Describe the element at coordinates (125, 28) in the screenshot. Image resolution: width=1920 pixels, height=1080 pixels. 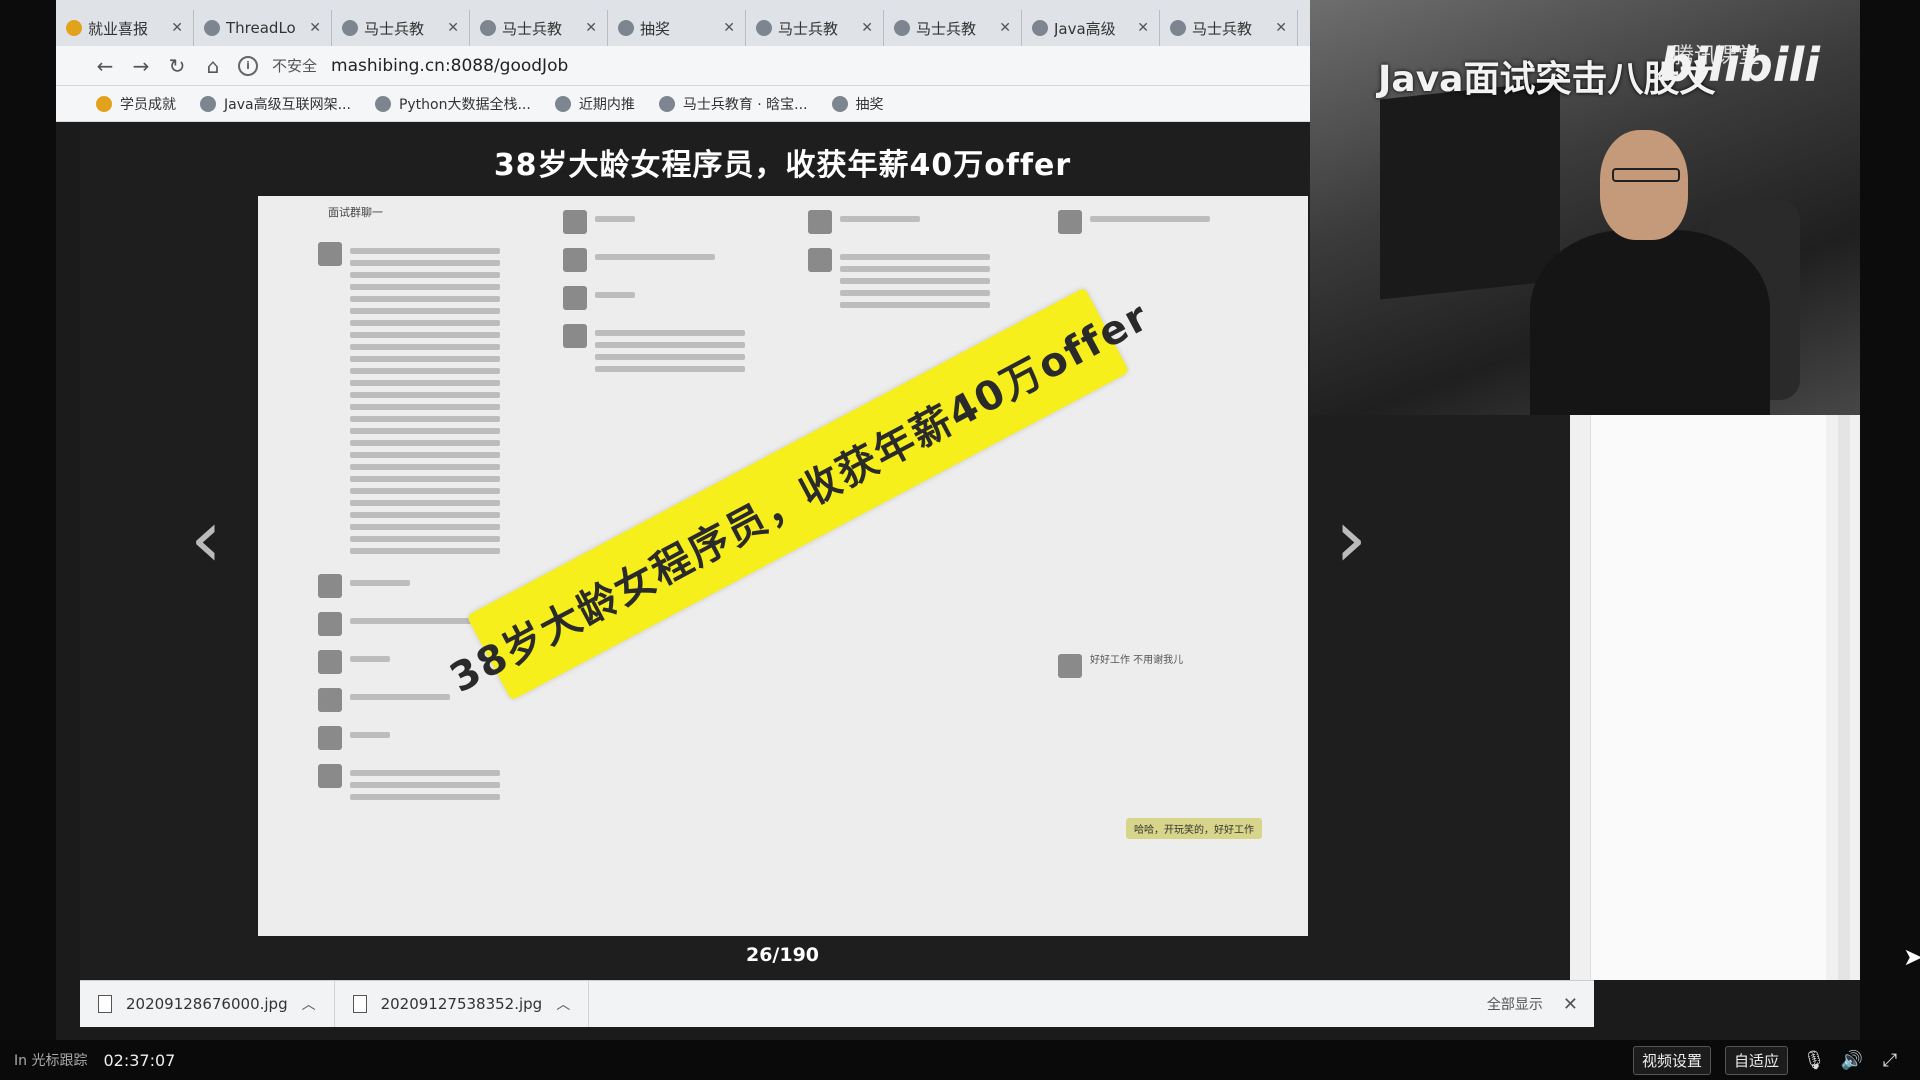
I see `tab-1: 就业喜报 ✕` at that location.